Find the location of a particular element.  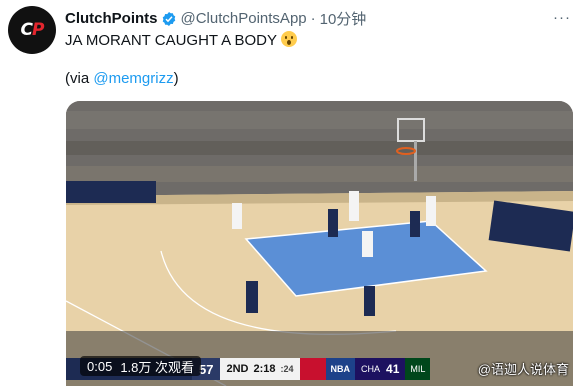

watermark: @语迦人说体育 is located at coordinates (523, 369).